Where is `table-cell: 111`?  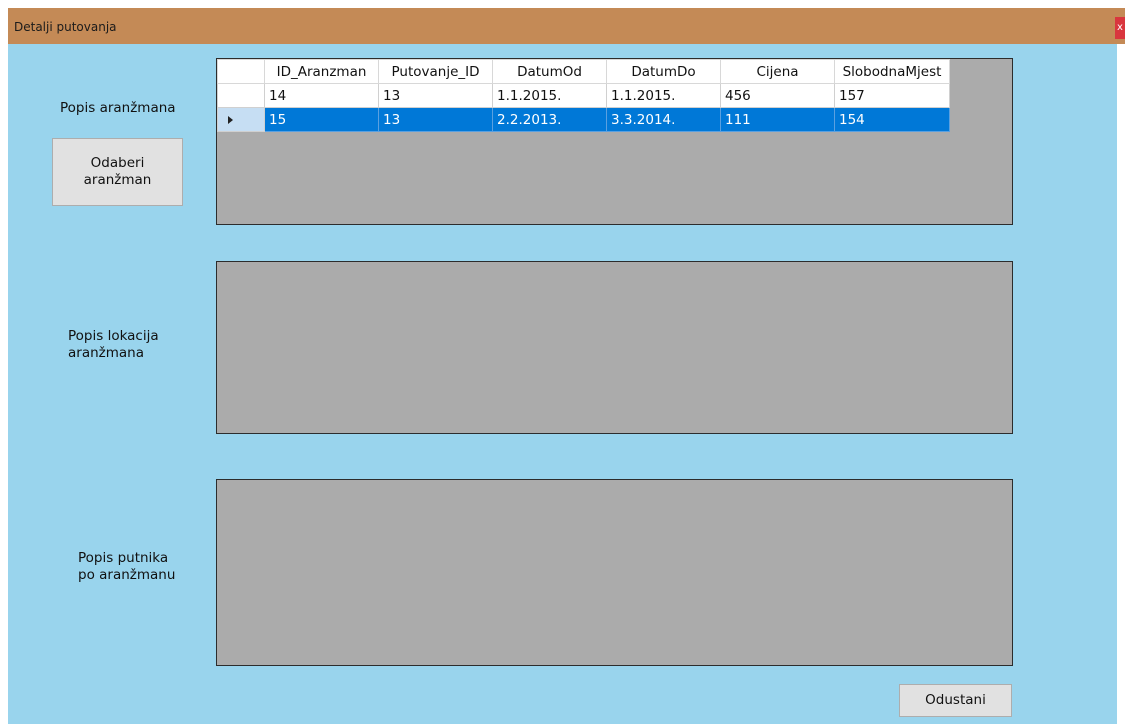 table-cell: 111 is located at coordinates (777, 119).